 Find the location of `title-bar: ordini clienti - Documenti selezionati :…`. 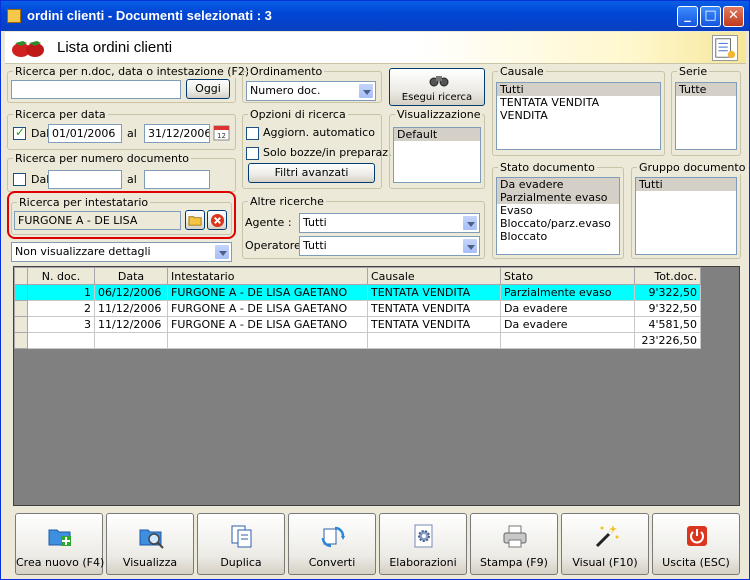

title-bar: ordini clienti - Documenti selezionati :… is located at coordinates (375, 16).